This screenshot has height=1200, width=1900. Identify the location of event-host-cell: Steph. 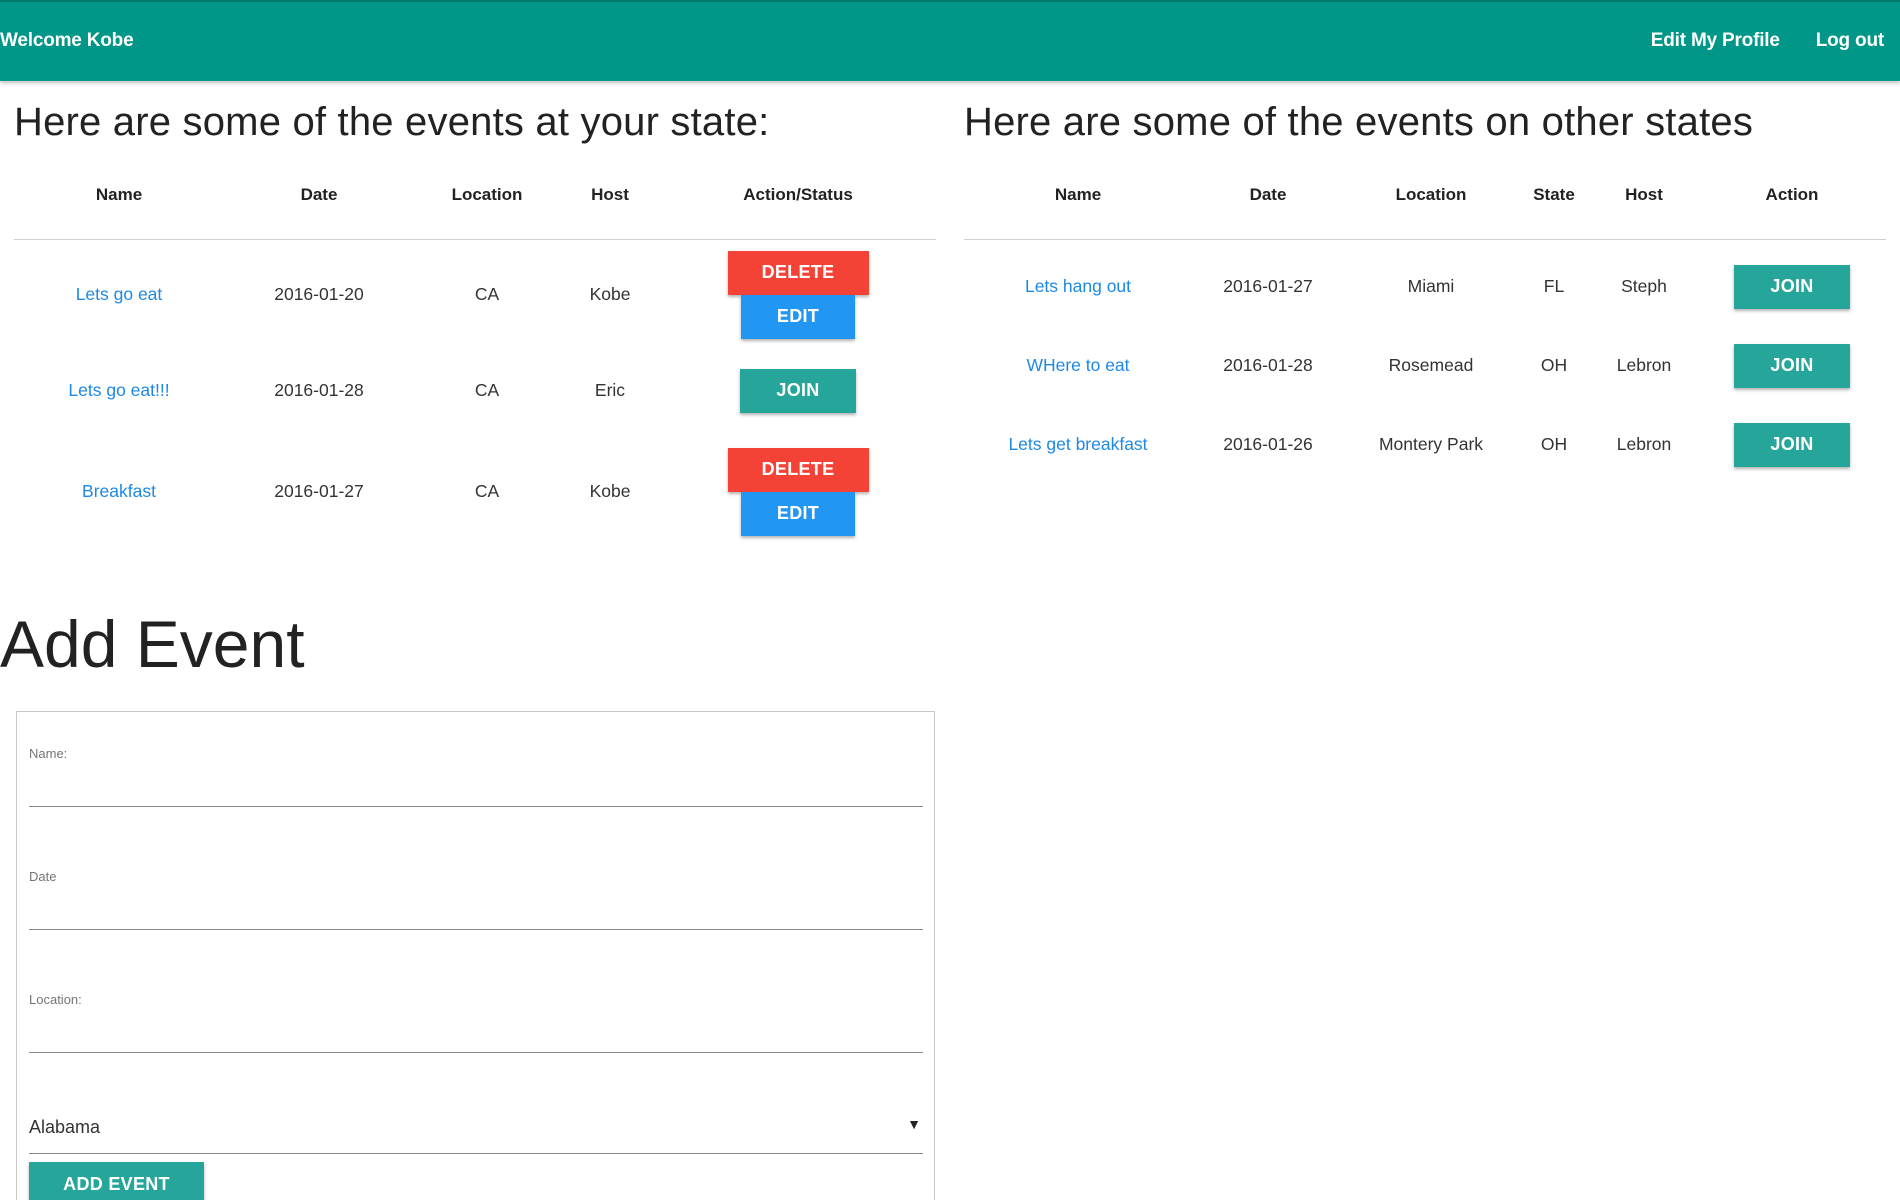
(1644, 286).